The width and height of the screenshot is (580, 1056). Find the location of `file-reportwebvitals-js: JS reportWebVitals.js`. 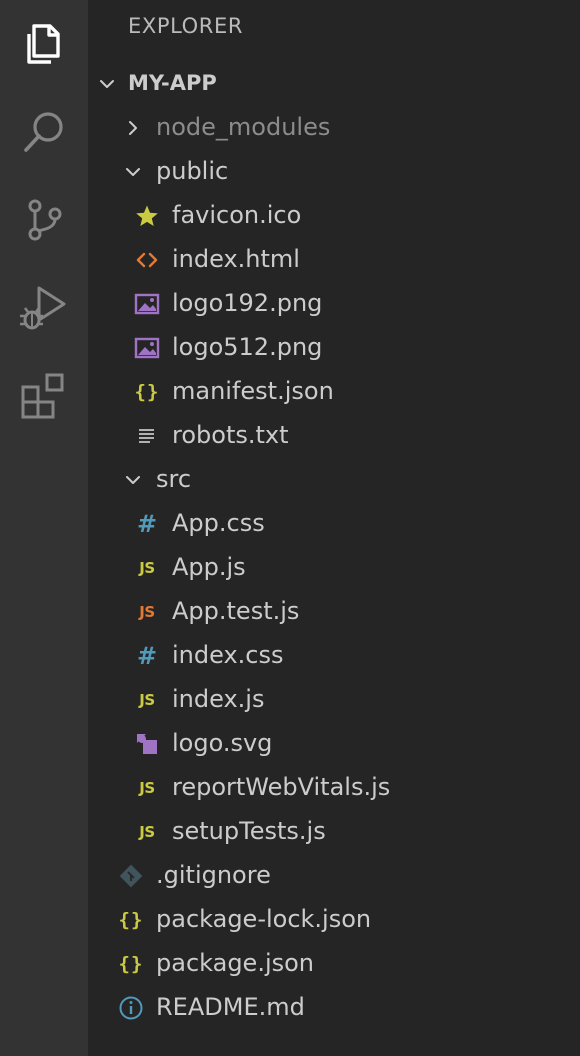

file-reportwebvitals-js: JS reportWebVitals.js is located at coordinates (334, 788).